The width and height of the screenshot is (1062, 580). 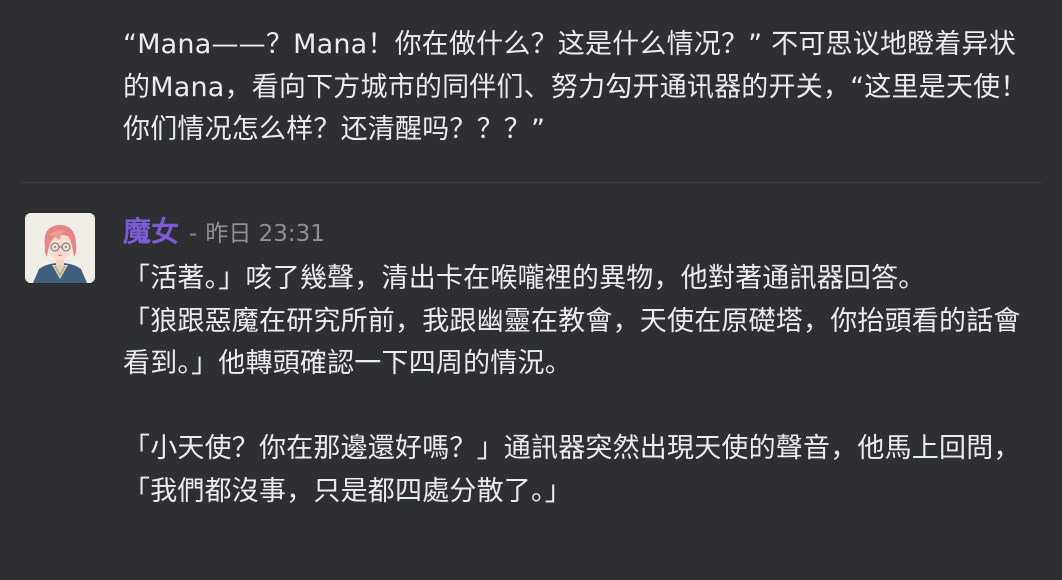 I want to click on username: 魔女, so click(x=151, y=230).